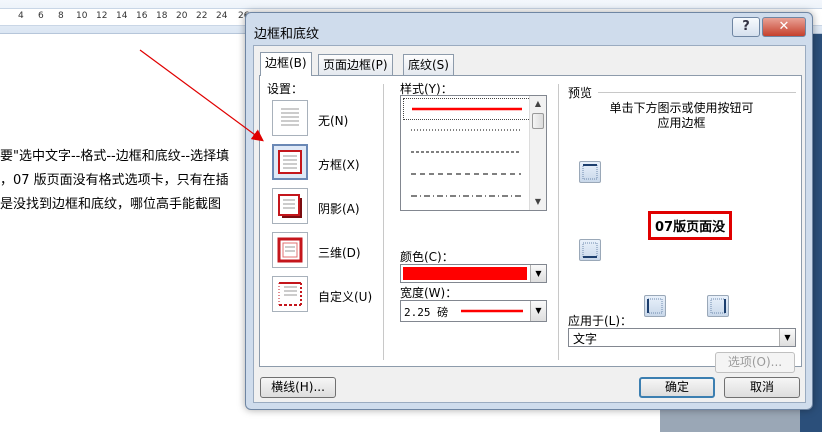 This screenshot has width=822, height=432. I want to click on document-text-line: 是没找到边框和底纹，哪位高手能截图, so click(111, 204).